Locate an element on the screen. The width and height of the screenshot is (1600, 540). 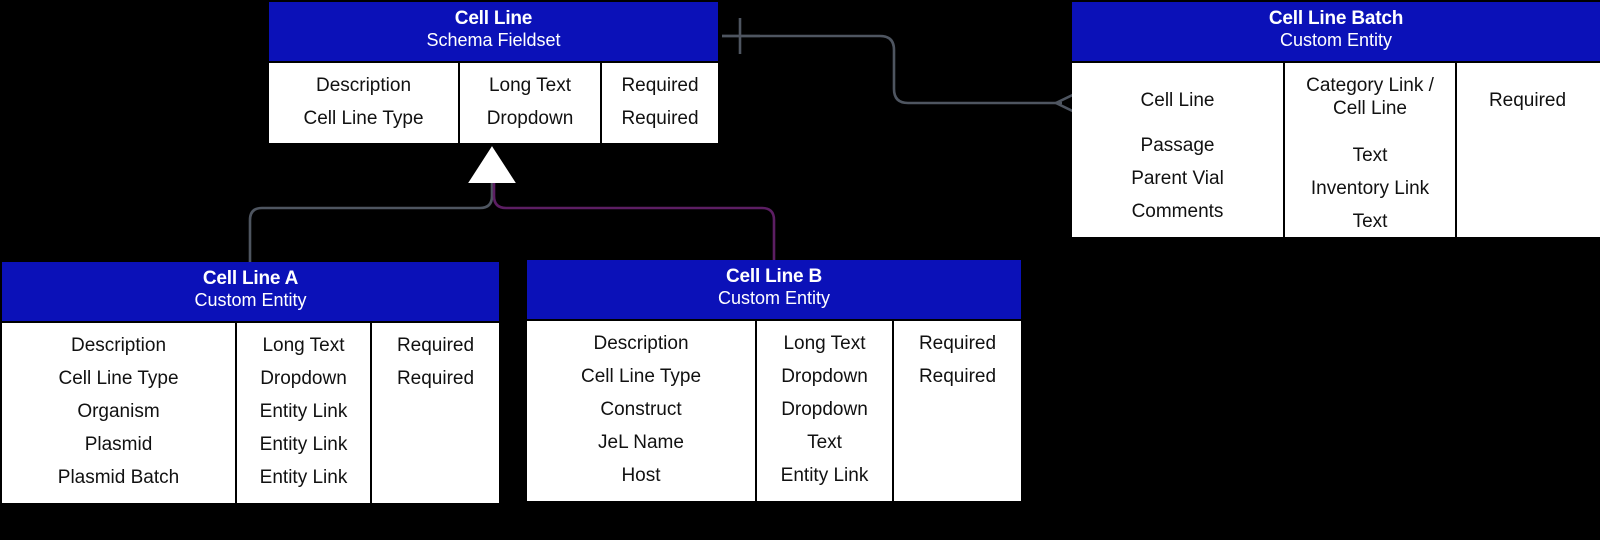
field-name-column: Cell Line Passage Parent Vial Comments is located at coordinates (1177, 149).